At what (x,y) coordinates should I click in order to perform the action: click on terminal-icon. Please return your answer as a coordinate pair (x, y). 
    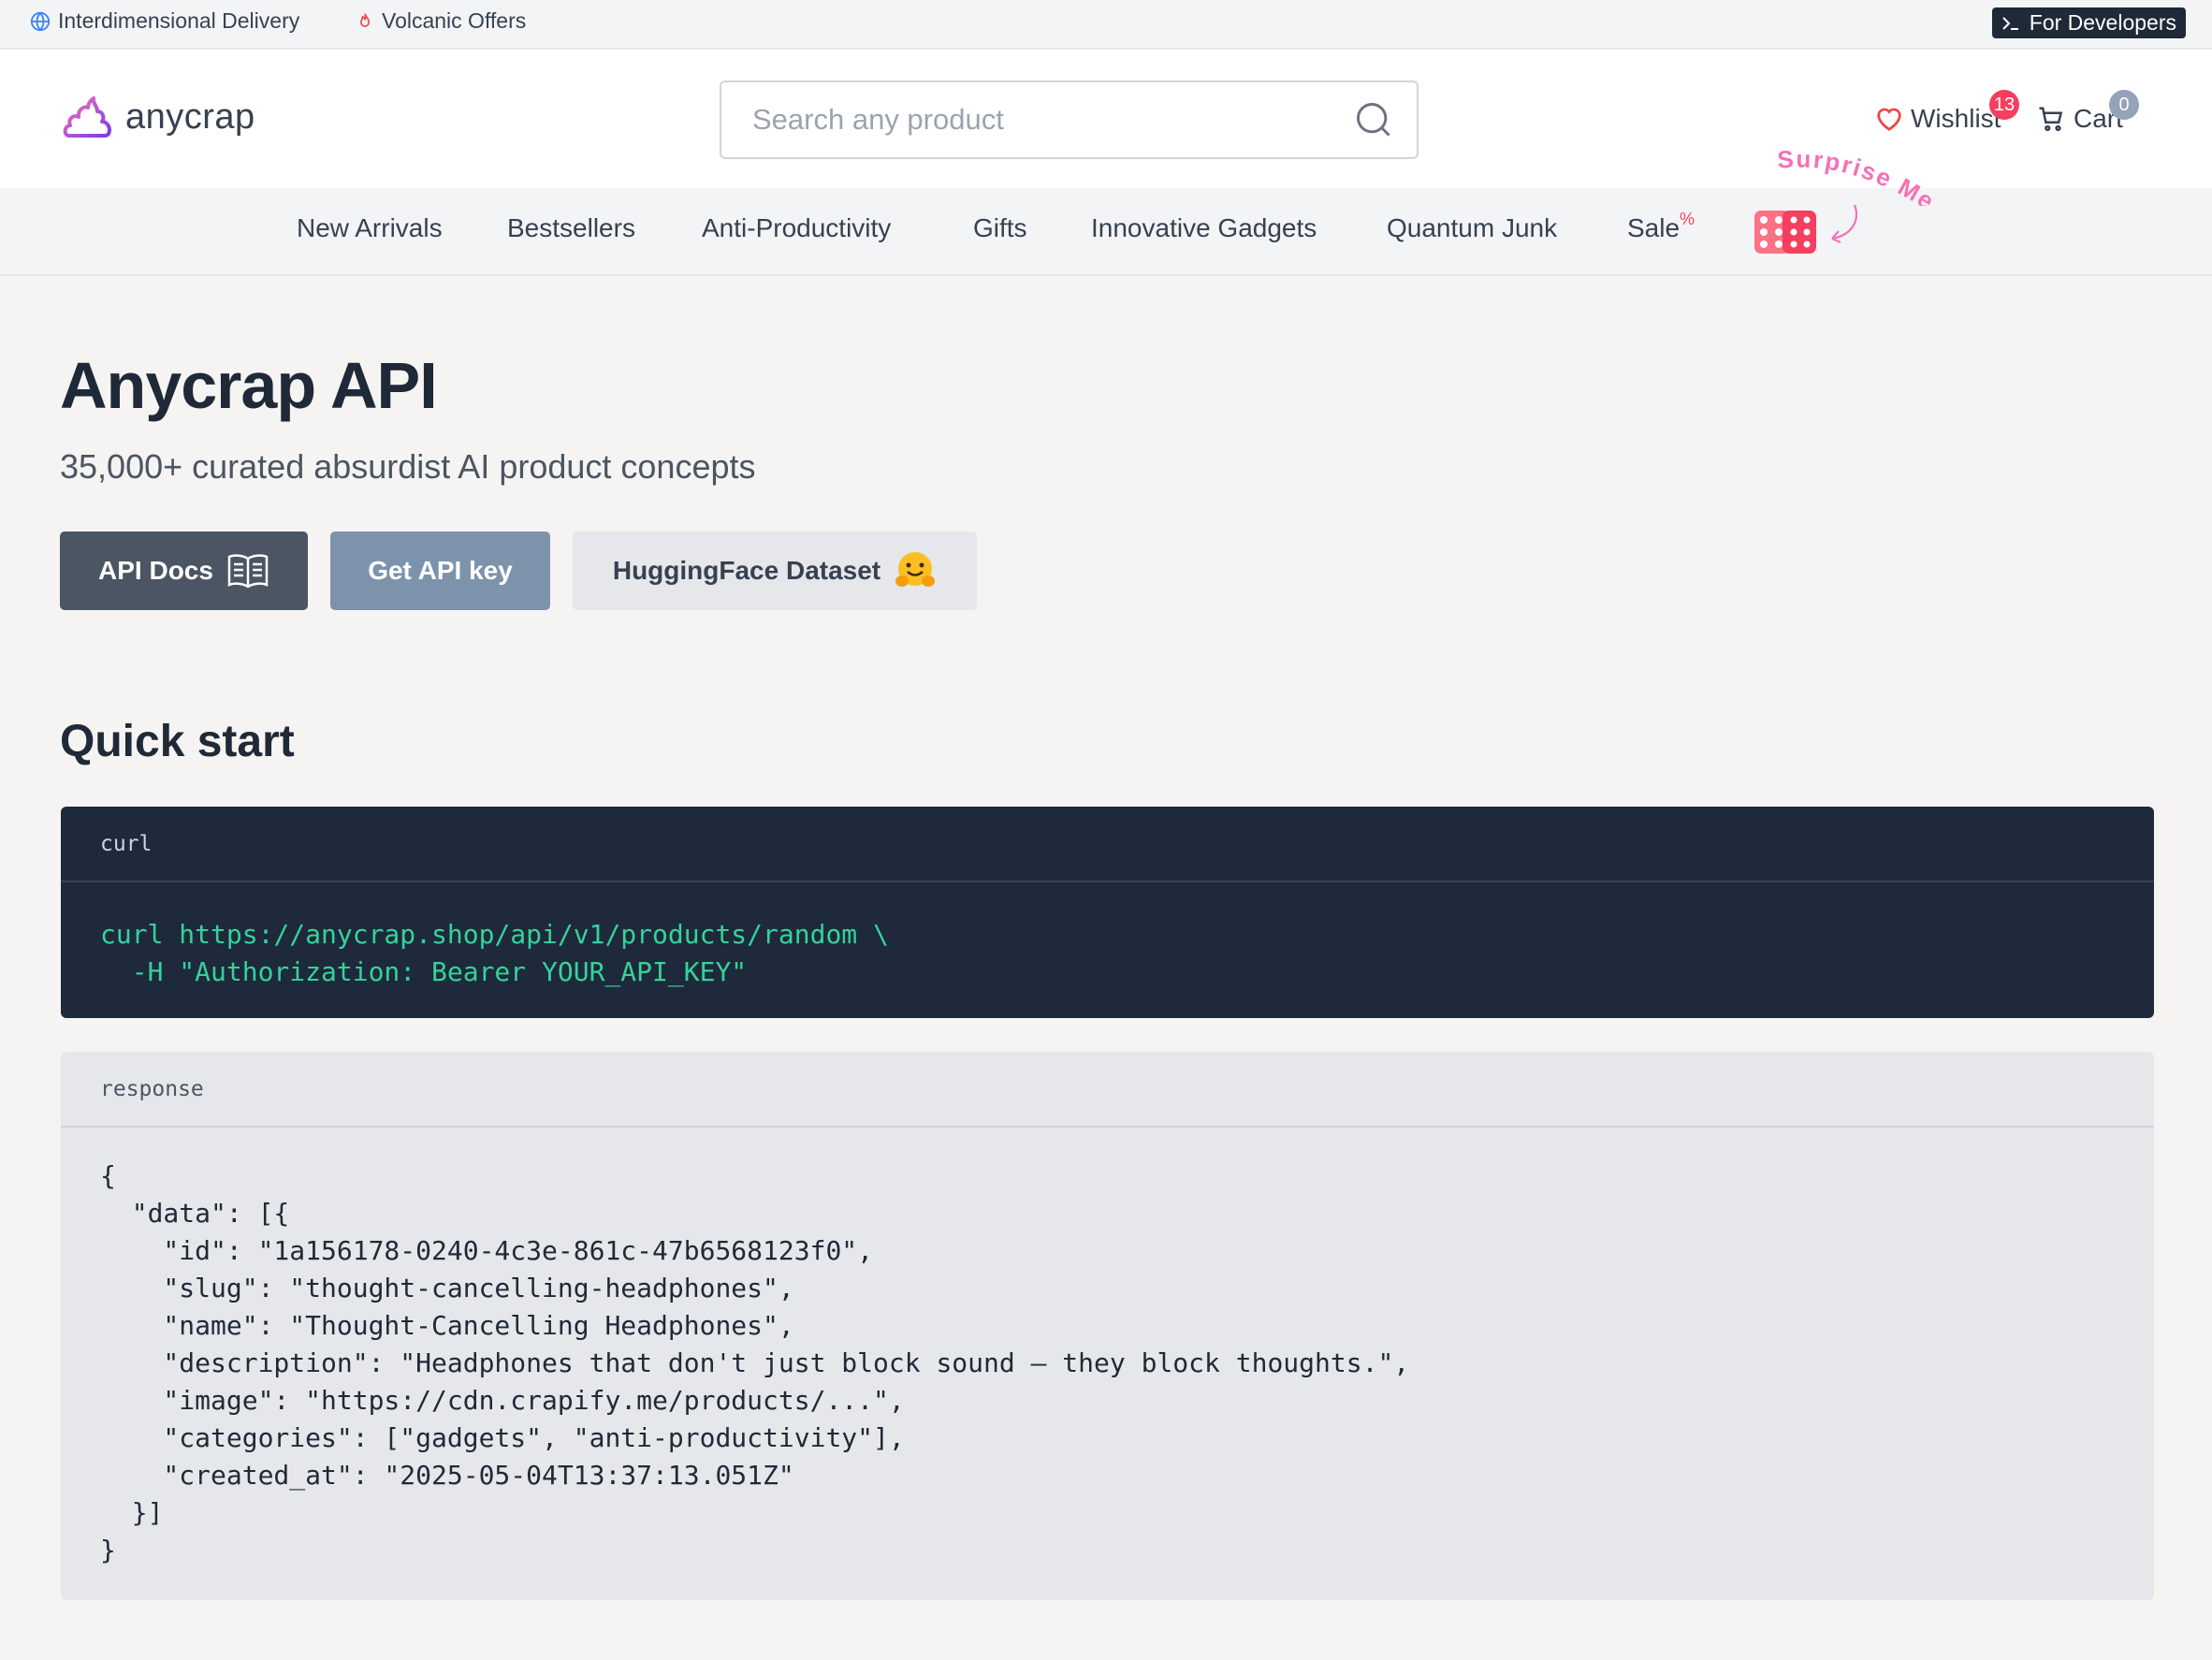
    Looking at the image, I should click on (2010, 23).